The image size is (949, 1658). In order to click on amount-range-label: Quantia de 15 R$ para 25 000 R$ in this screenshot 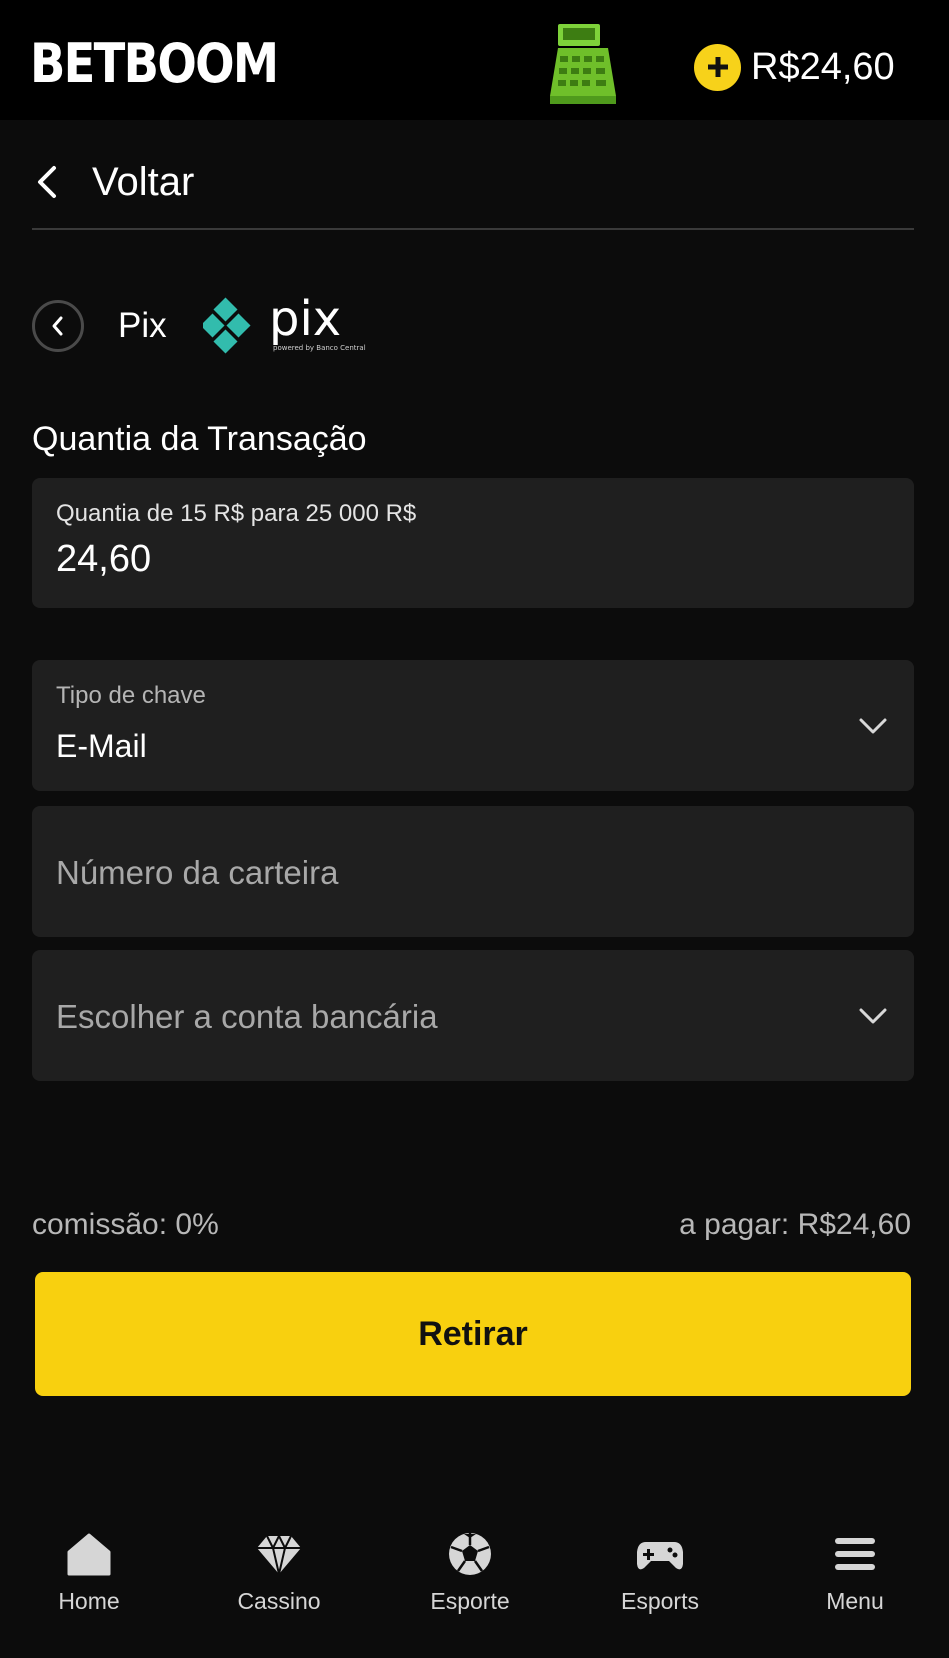, I will do `click(236, 513)`.